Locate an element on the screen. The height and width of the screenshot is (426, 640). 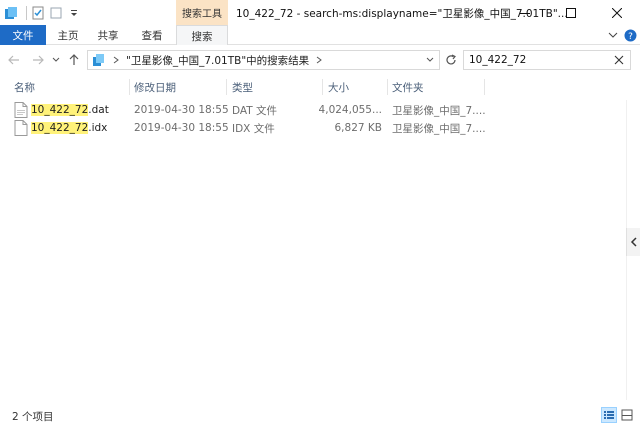
arrow-right-icon is located at coordinates (38, 60).